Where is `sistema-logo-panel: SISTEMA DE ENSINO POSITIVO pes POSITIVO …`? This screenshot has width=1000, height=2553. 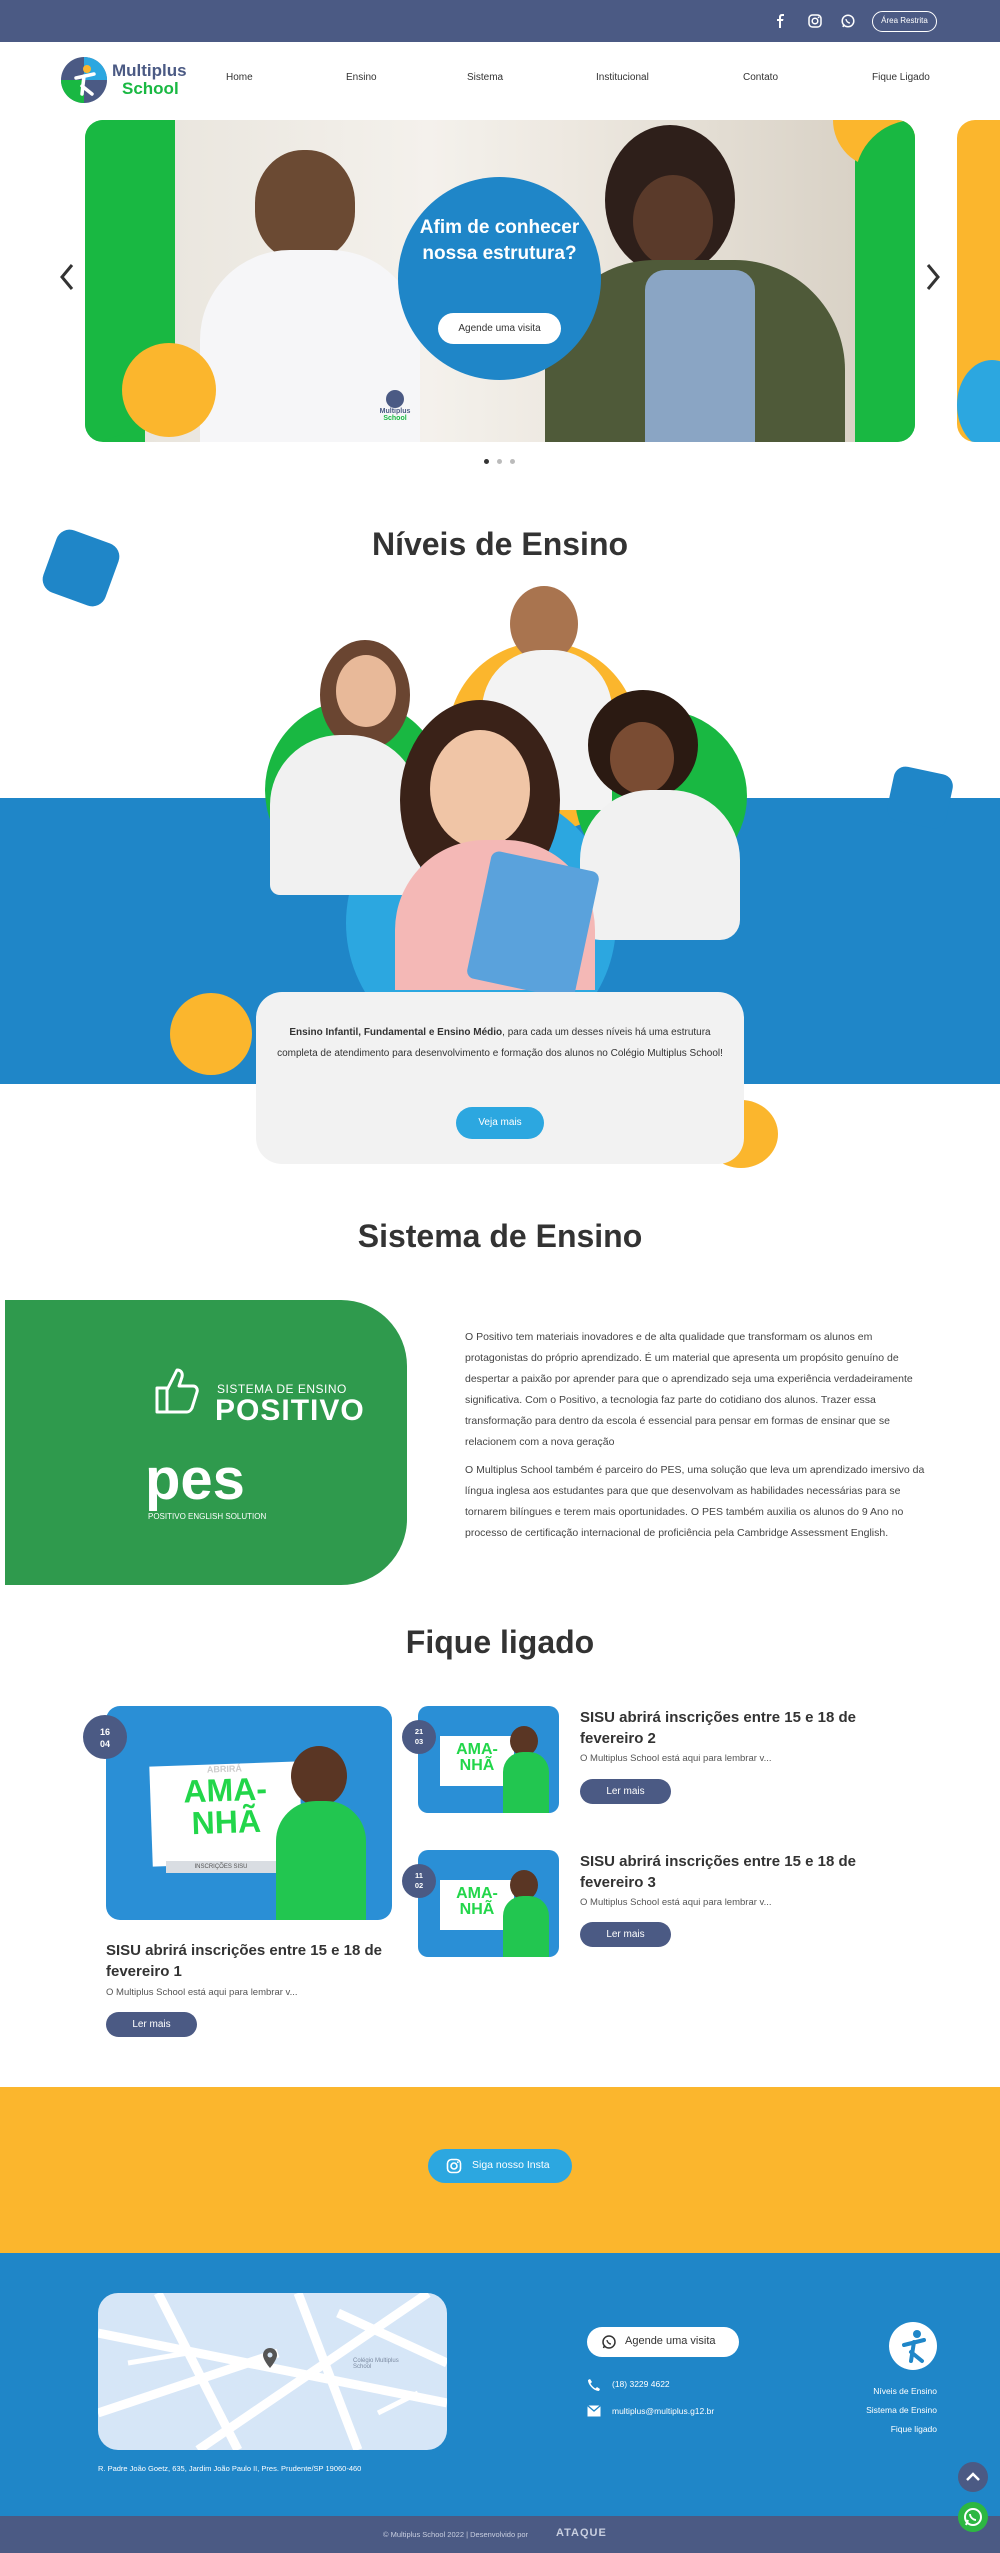
sistema-logo-panel: SISTEMA DE ENSINO POSITIVO pes POSITIVO … is located at coordinates (206, 1442).